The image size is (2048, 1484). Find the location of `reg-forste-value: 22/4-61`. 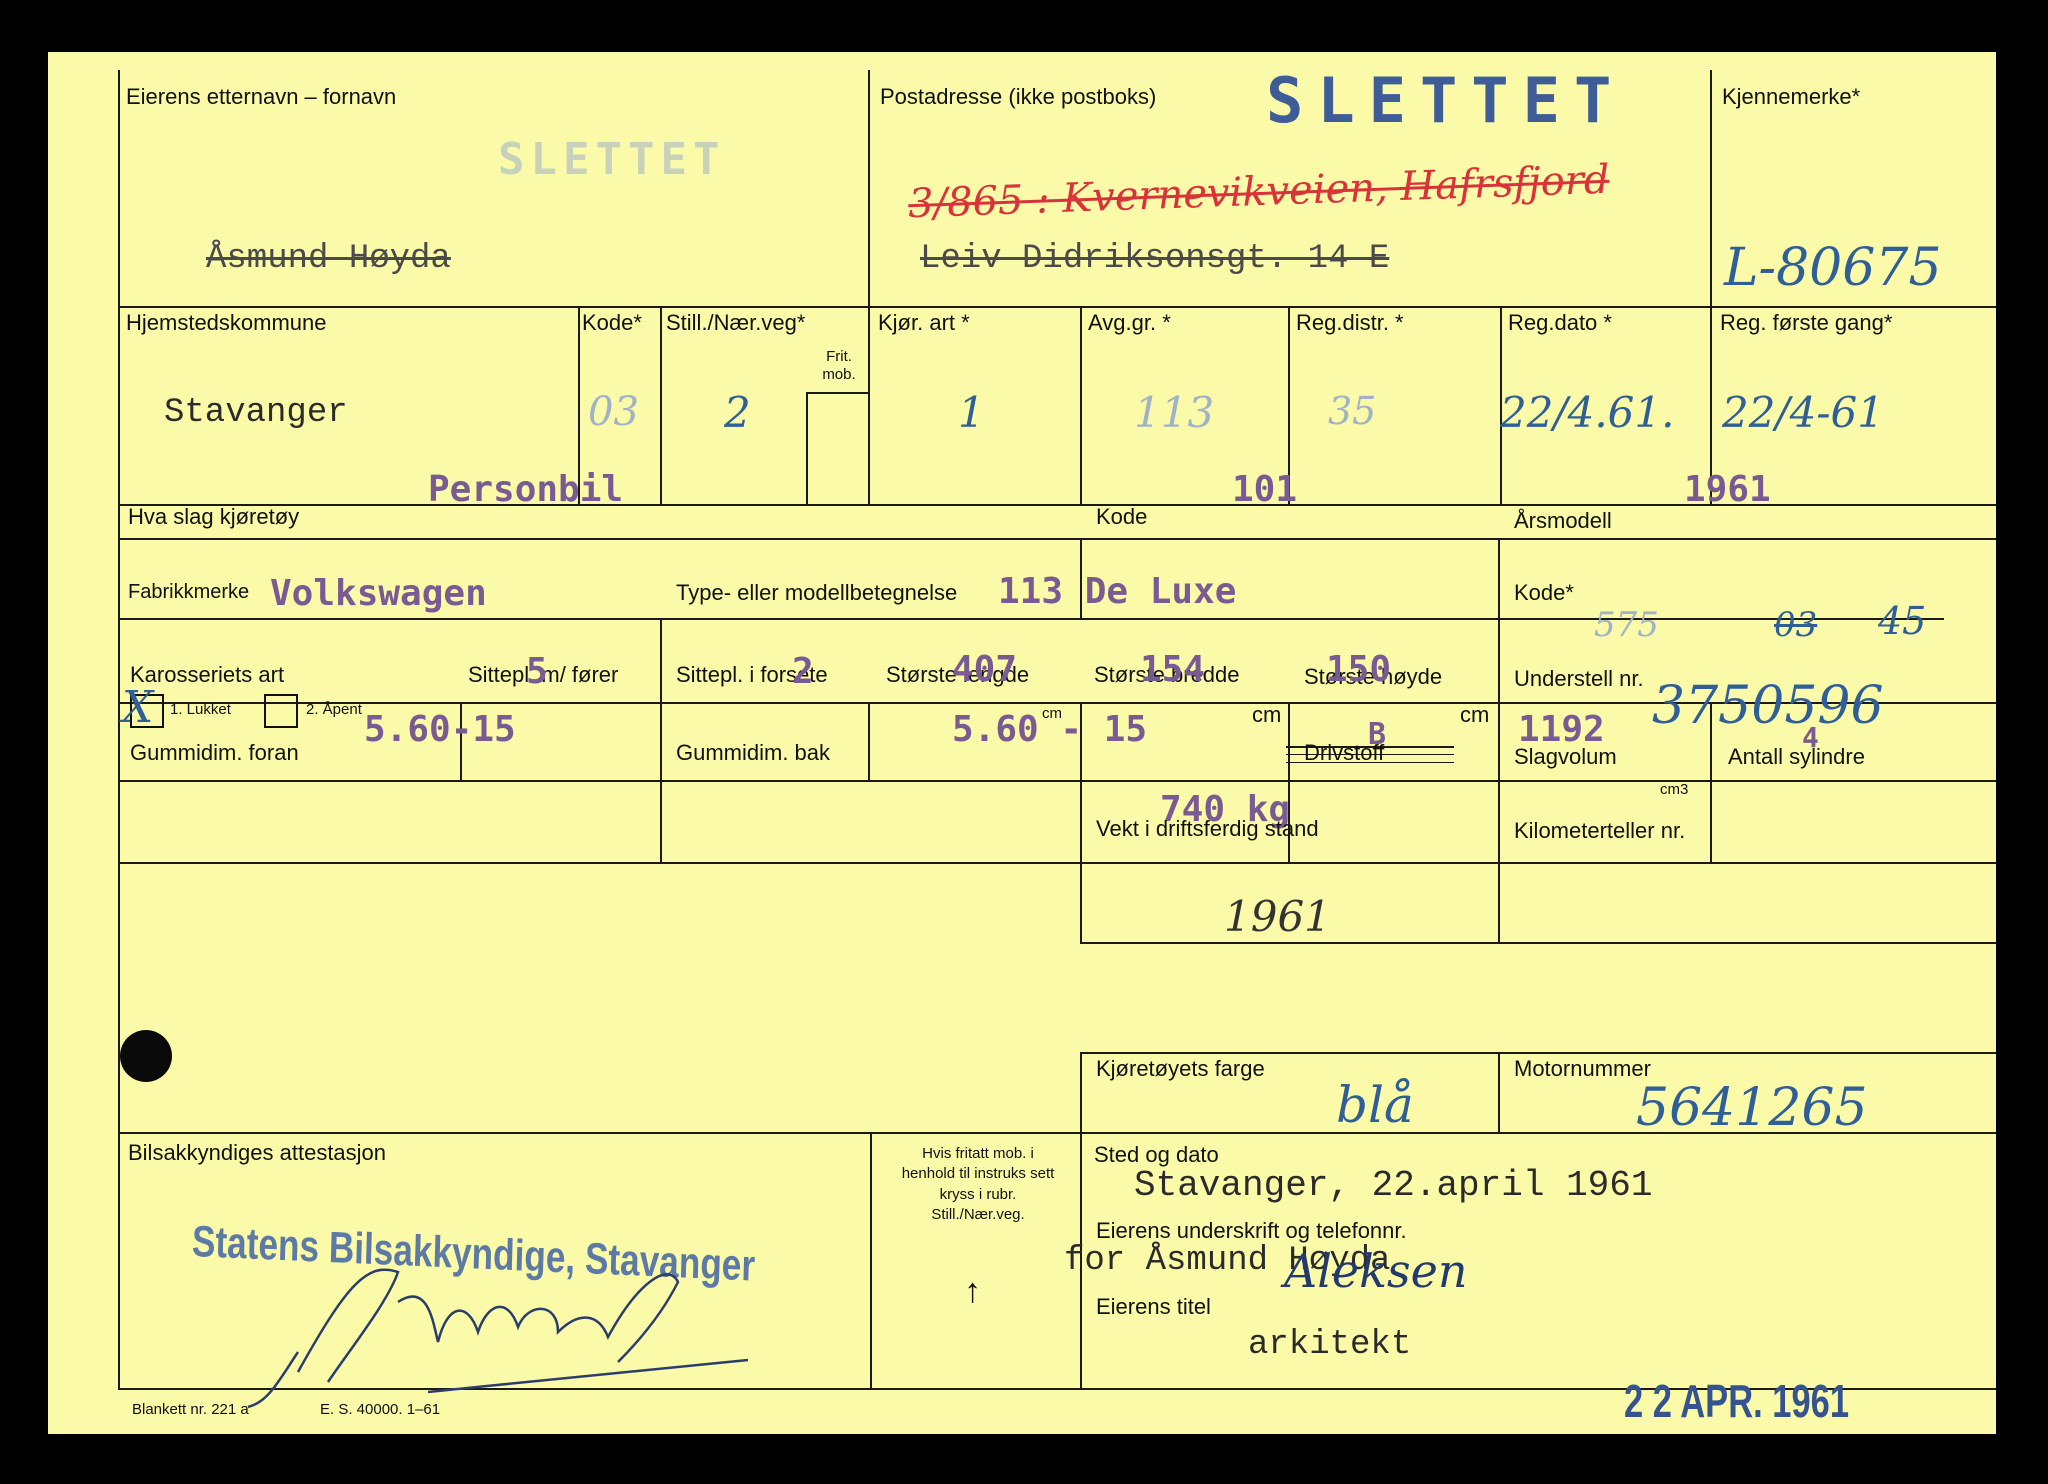

reg-forste-value: 22/4-61 is located at coordinates (1803, 412).